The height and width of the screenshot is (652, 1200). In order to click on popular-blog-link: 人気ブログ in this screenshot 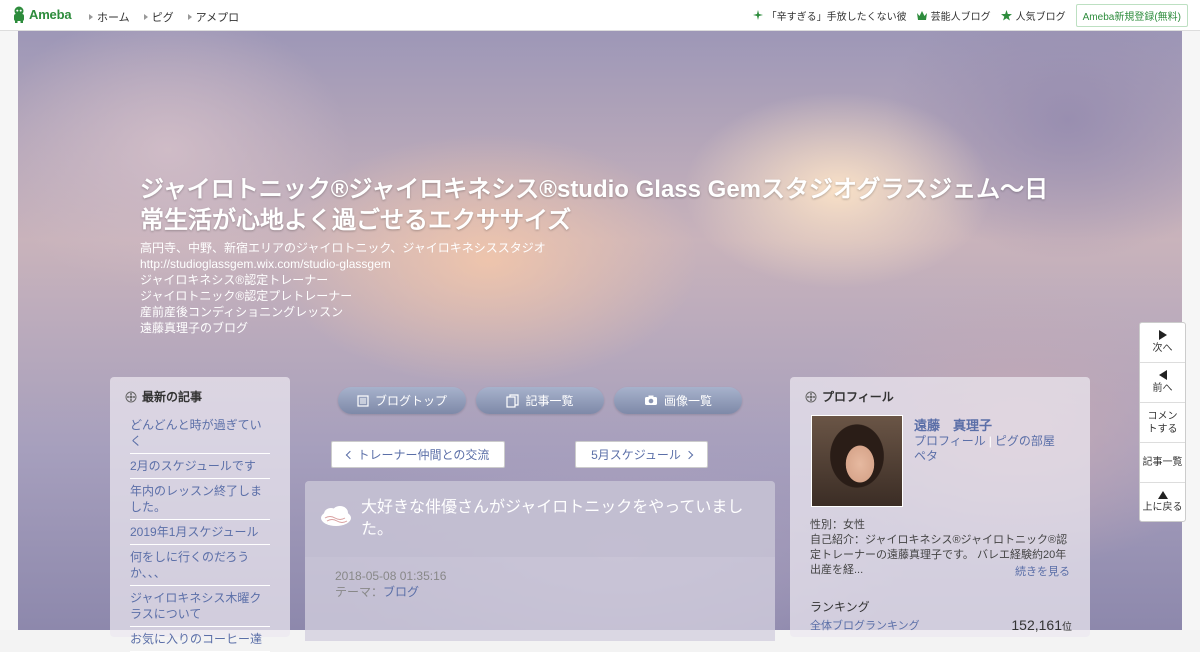, I will do `click(1033, 15)`.